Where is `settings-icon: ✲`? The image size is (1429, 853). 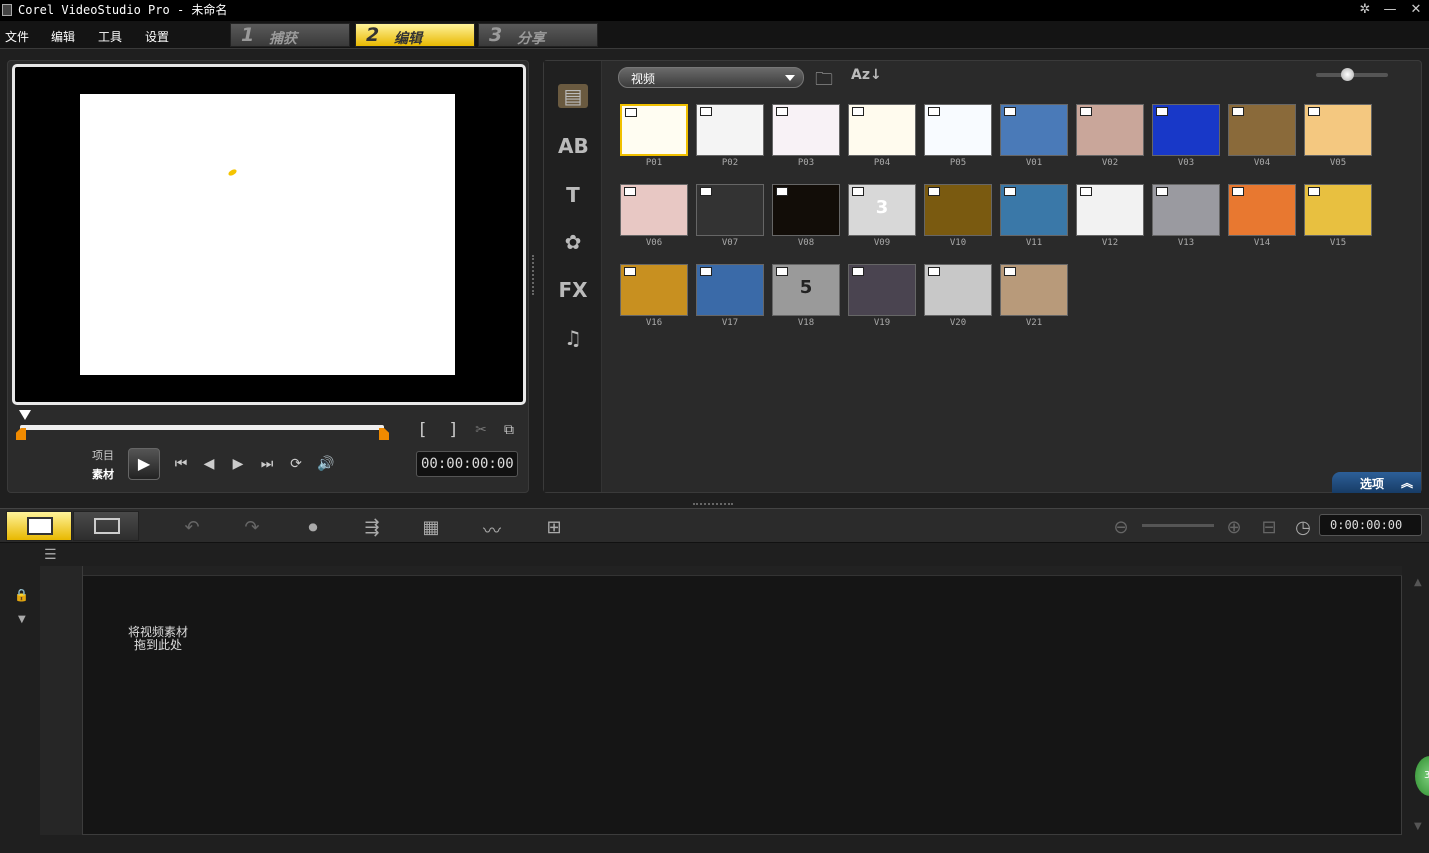
settings-icon: ✲ is located at coordinates (1365, 9).